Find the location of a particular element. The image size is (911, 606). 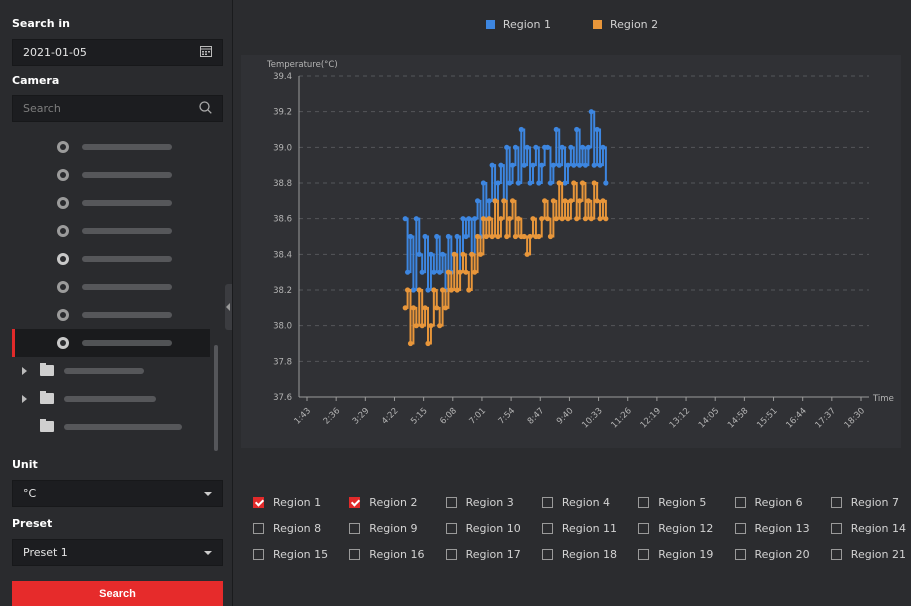

region-checkbox-item: Region 4 is located at coordinates (575, 502).